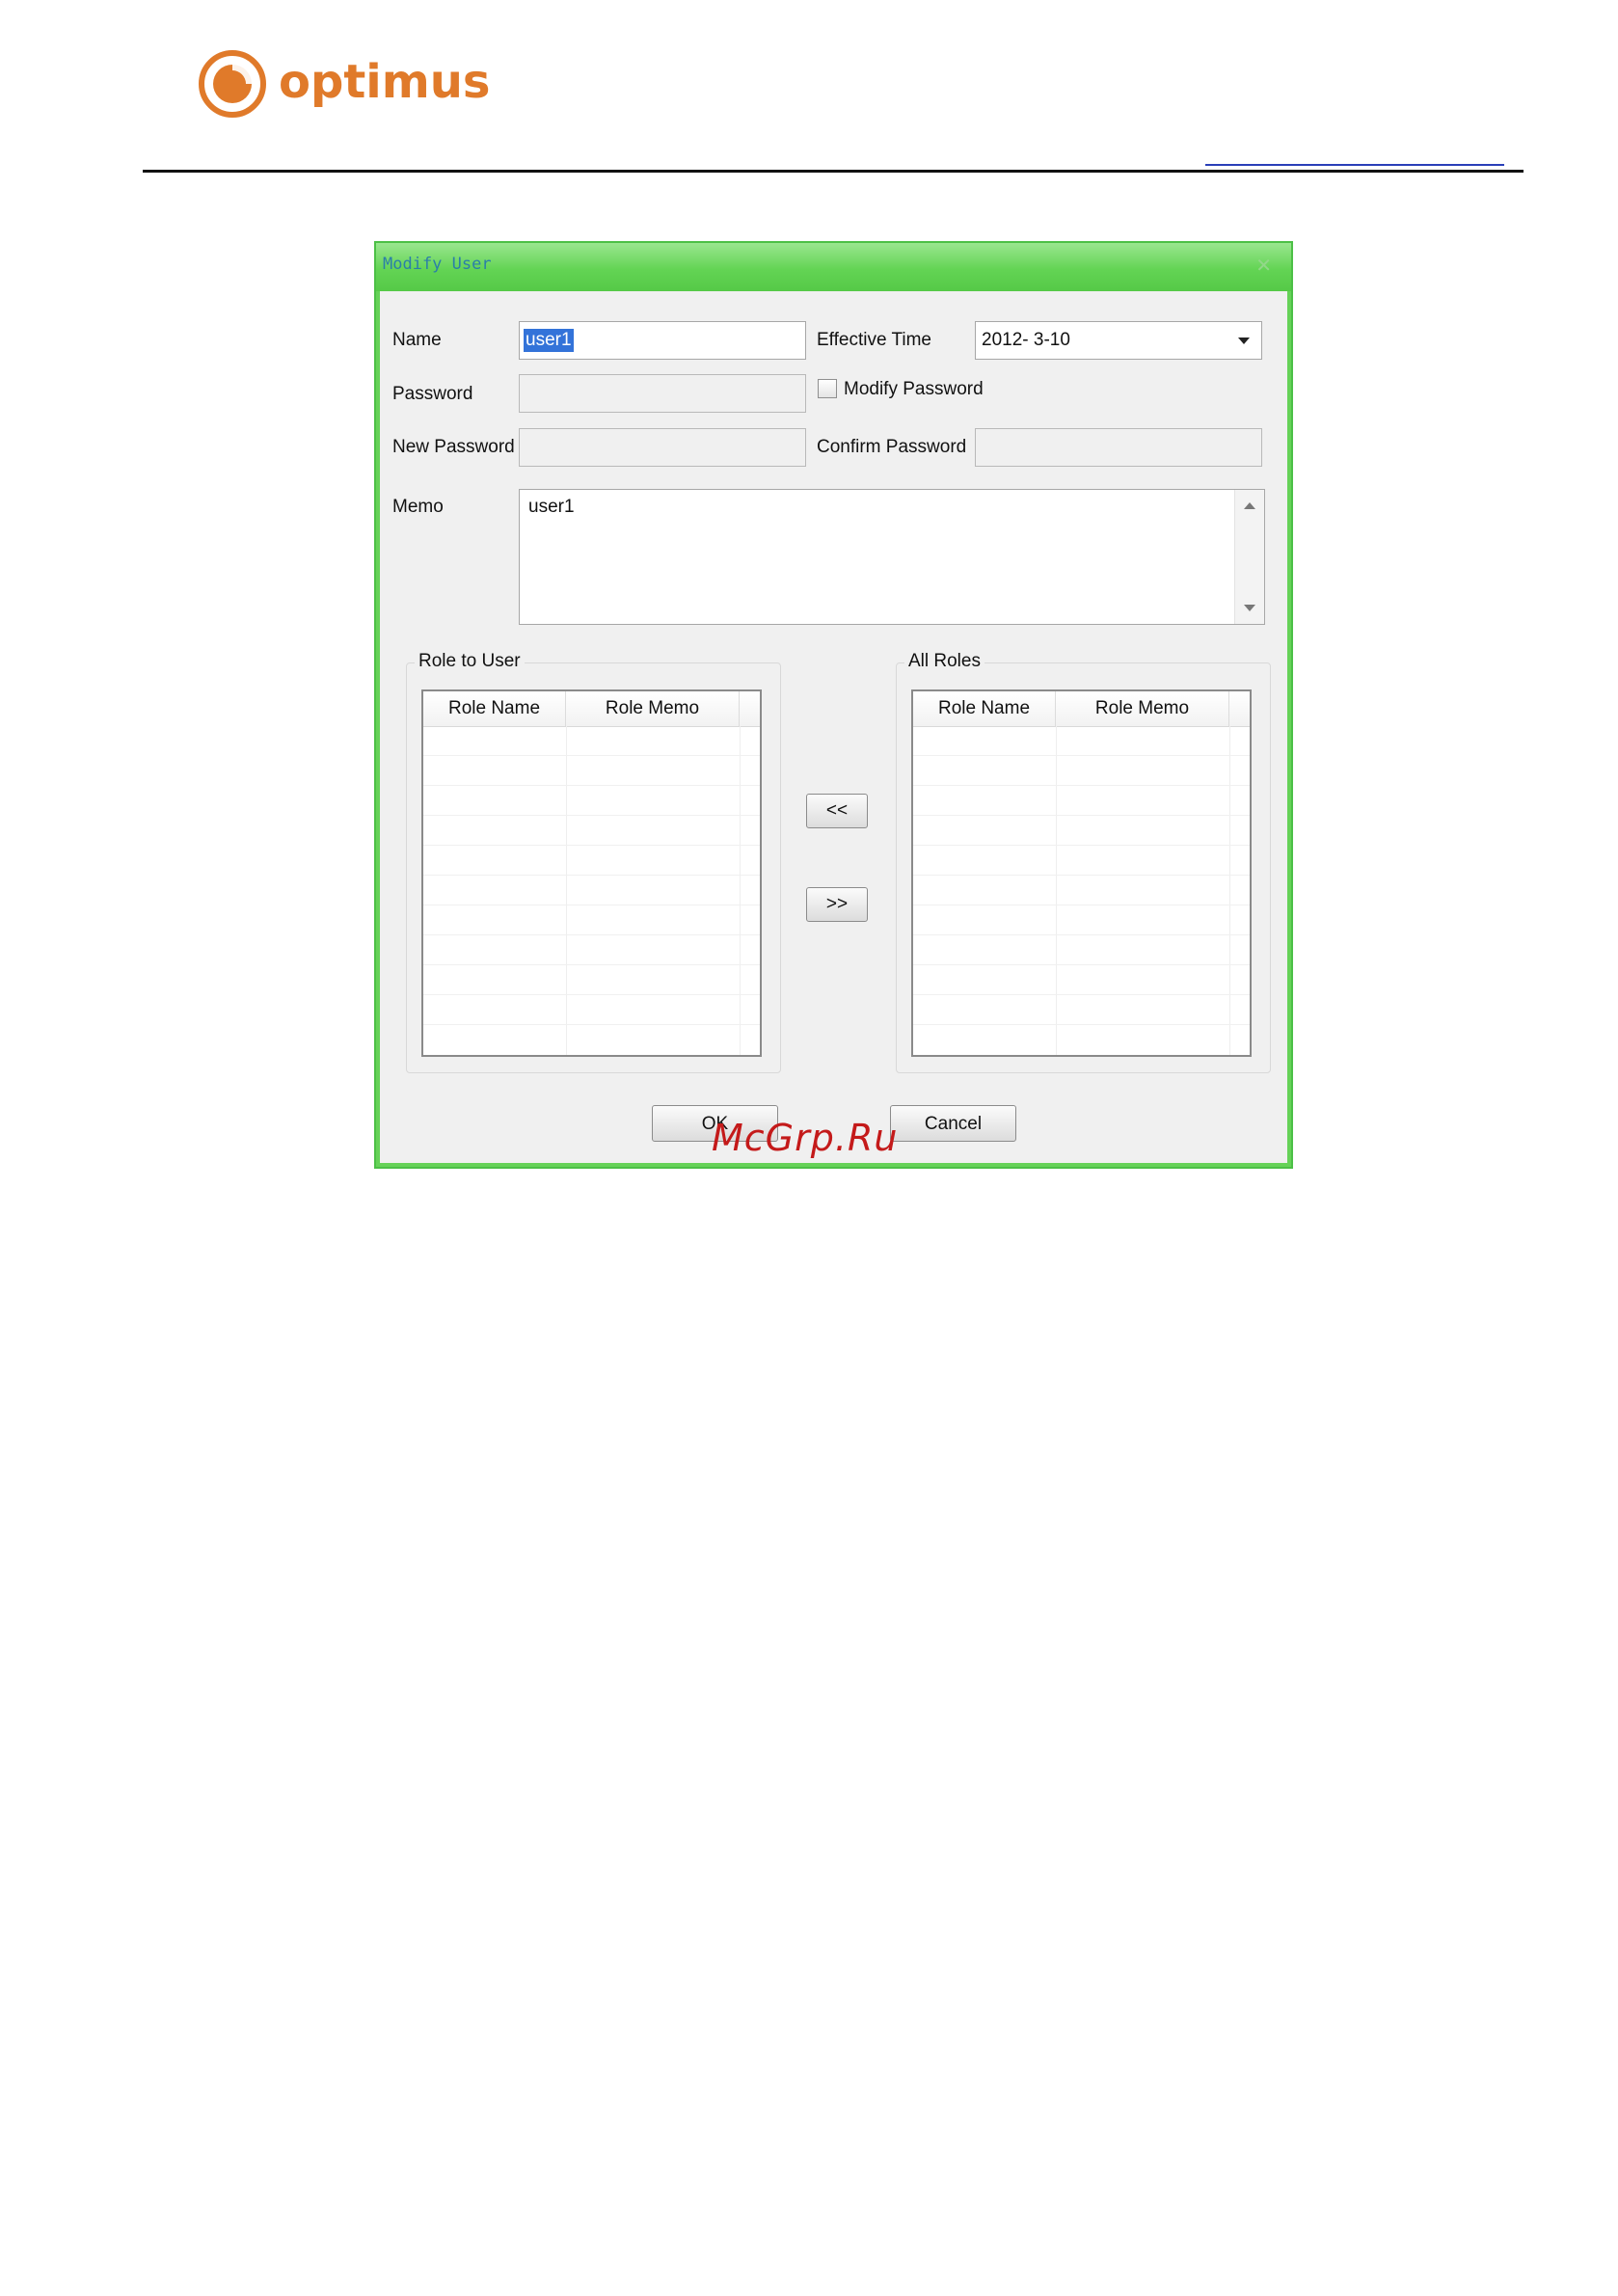  What do you see at coordinates (914, 389) in the screenshot?
I see `modify-password-label: Modify Password` at bounding box center [914, 389].